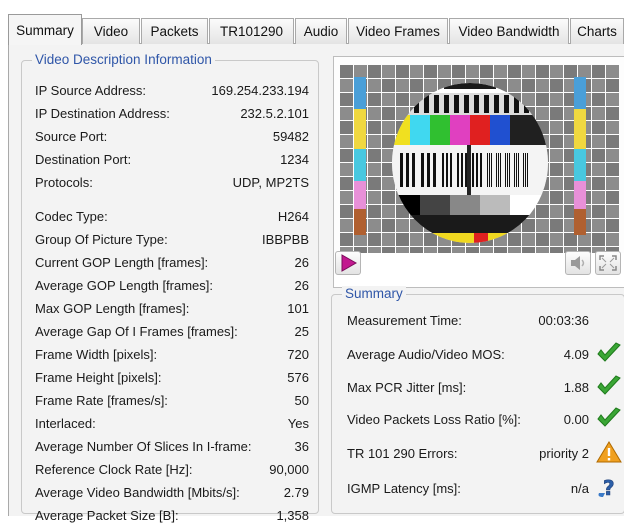 The width and height of the screenshot is (624, 525). Describe the element at coordinates (137, 492) in the screenshot. I see `info-label: Average Video Bandwidth [Mbits/s]:` at that location.